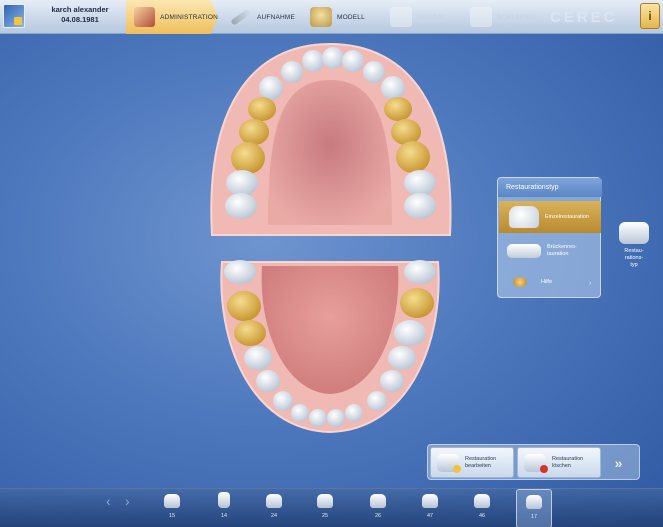  I want to click on edit-restoration-icon, so click(449, 463).